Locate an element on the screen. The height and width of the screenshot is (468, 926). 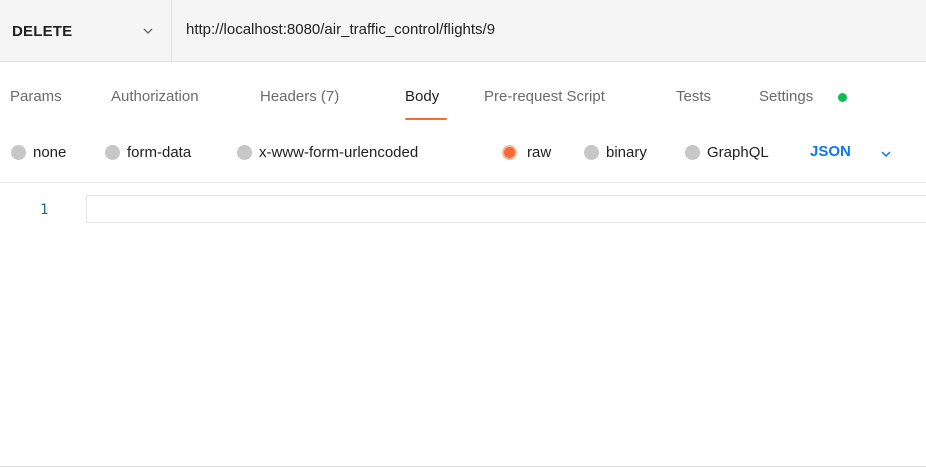
method-select: DELETE is located at coordinates (86, 31).